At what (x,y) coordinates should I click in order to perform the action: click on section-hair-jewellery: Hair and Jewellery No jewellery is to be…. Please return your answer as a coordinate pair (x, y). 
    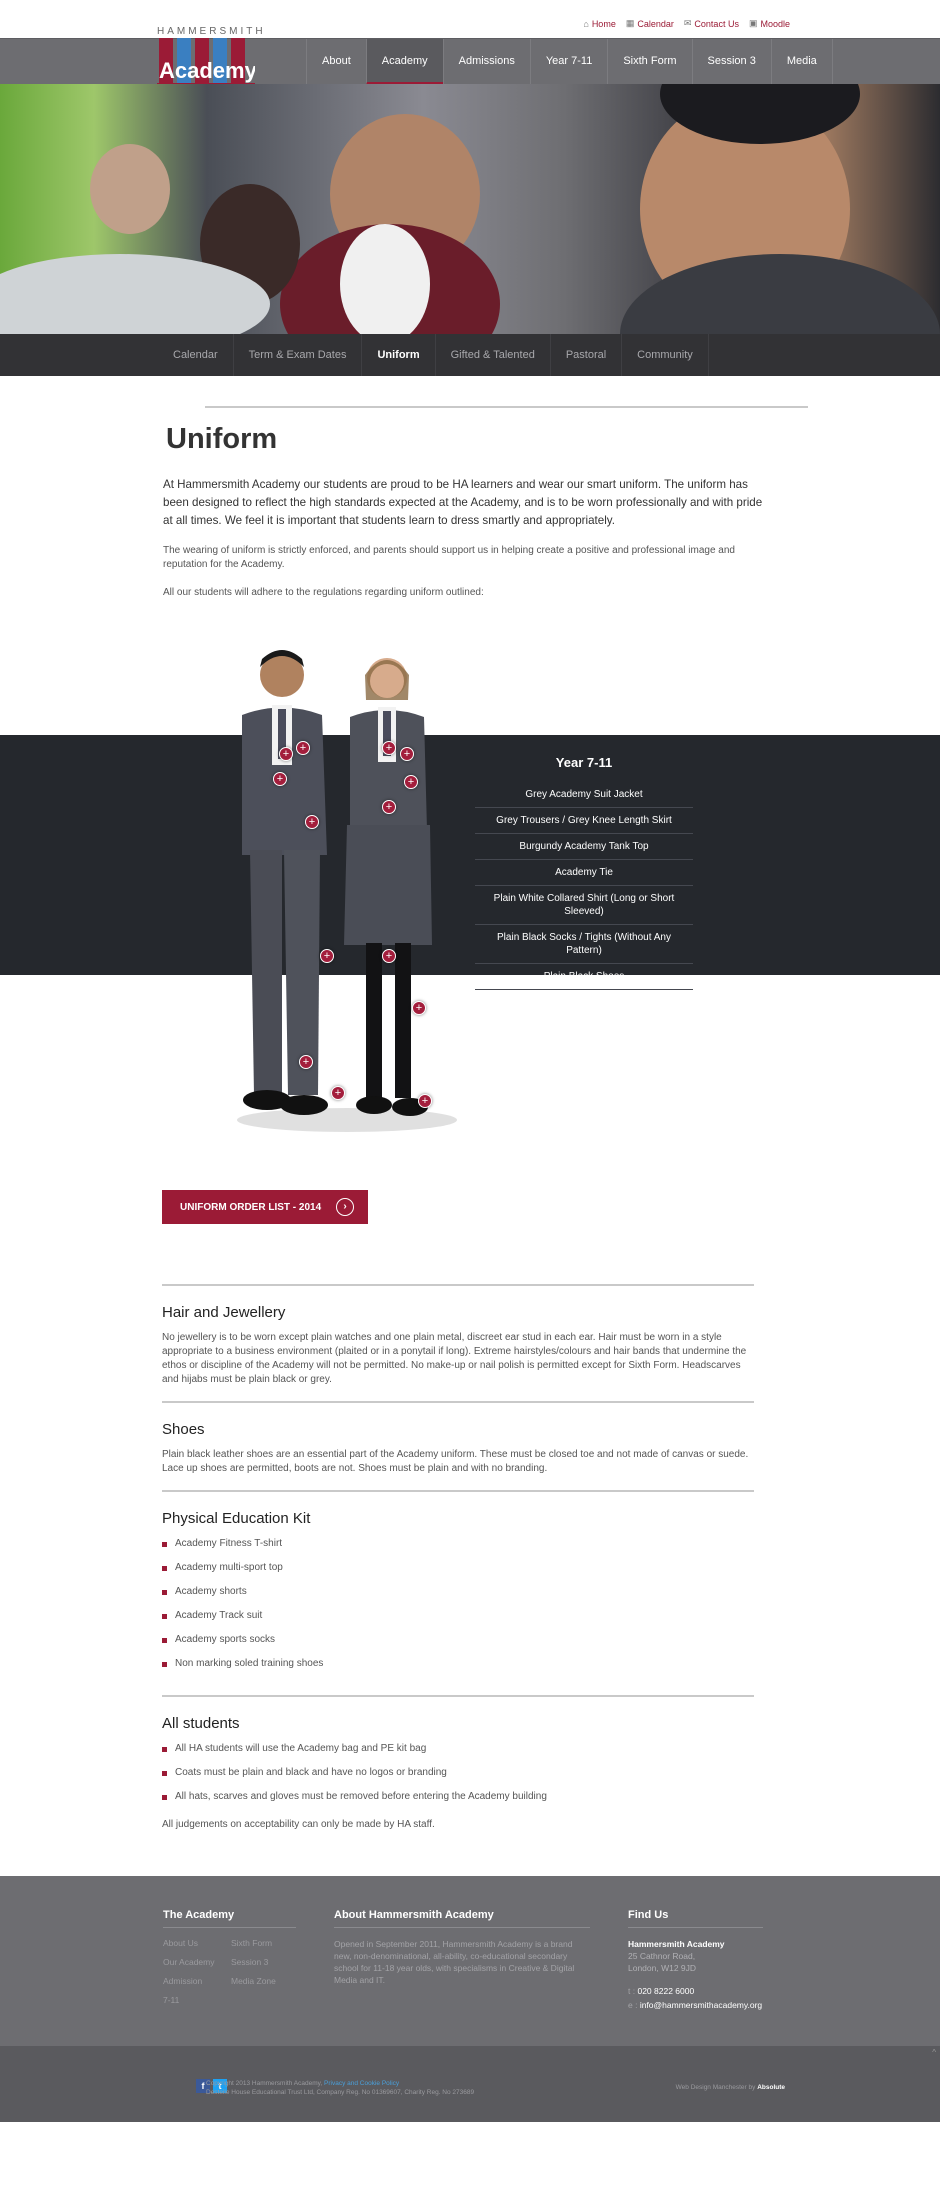
    Looking at the image, I should click on (458, 1342).